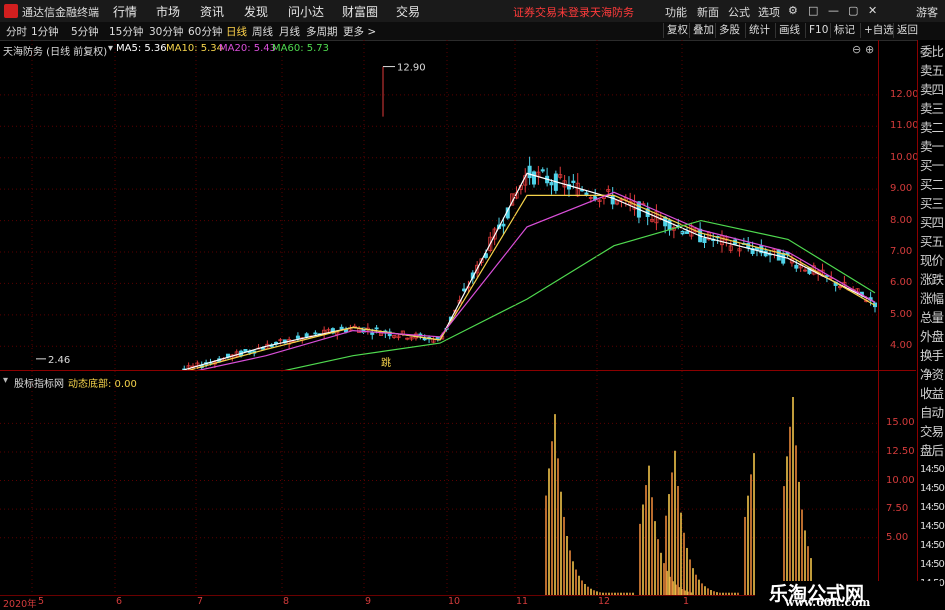 This screenshot has height=610, width=945. Describe the element at coordinates (932, 299) in the screenshot. I see `sidebar-item: 涨幅` at that location.